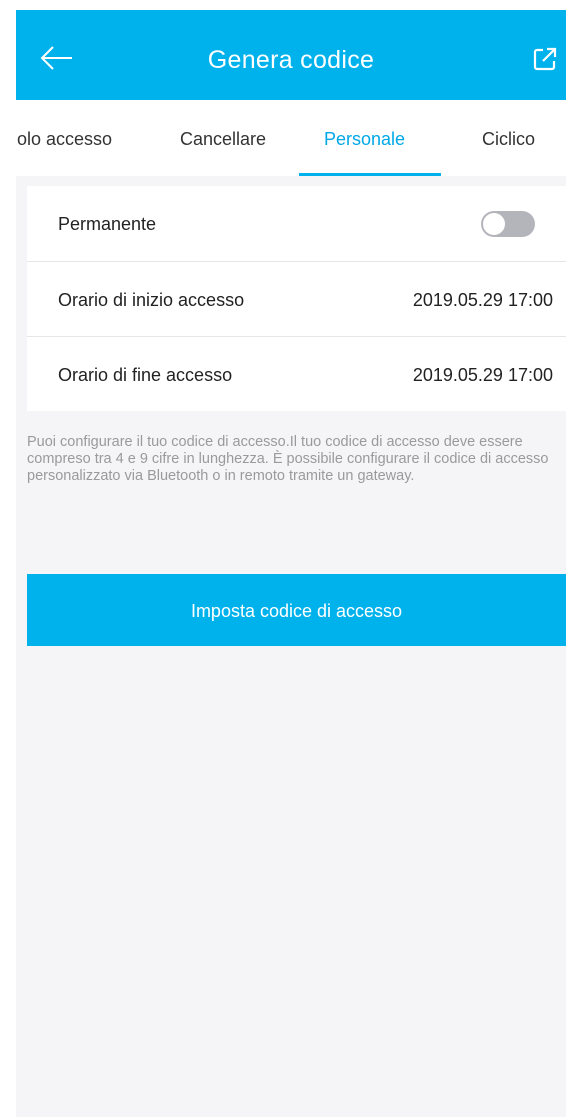 The image size is (566, 1117). I want to click on start-time-value: 2019.05.29 17:00, so click(482, 300).